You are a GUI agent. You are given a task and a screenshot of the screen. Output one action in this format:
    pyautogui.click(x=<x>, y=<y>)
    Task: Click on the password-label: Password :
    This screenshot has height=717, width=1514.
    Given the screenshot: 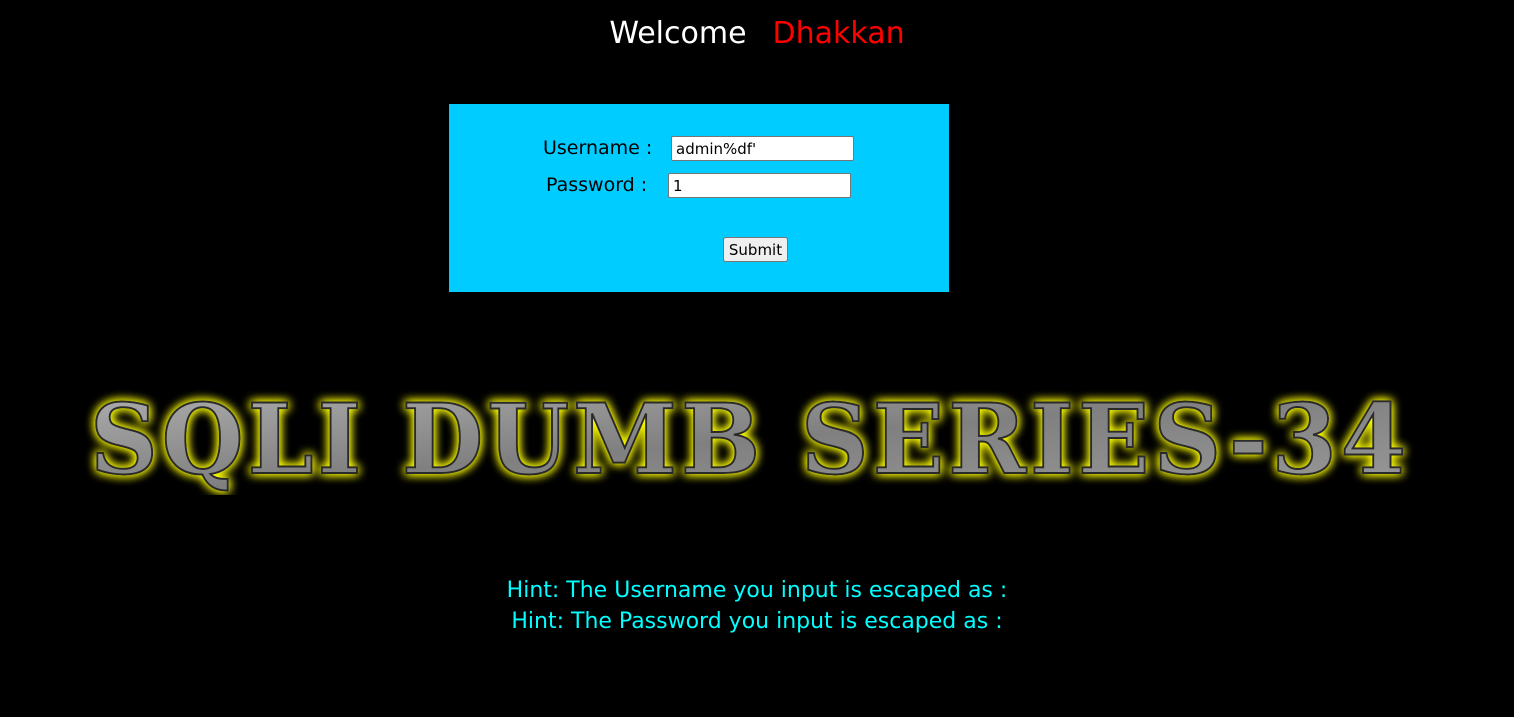 What is the action you would take?
    pyautogui.click(x=597, y=185)
    